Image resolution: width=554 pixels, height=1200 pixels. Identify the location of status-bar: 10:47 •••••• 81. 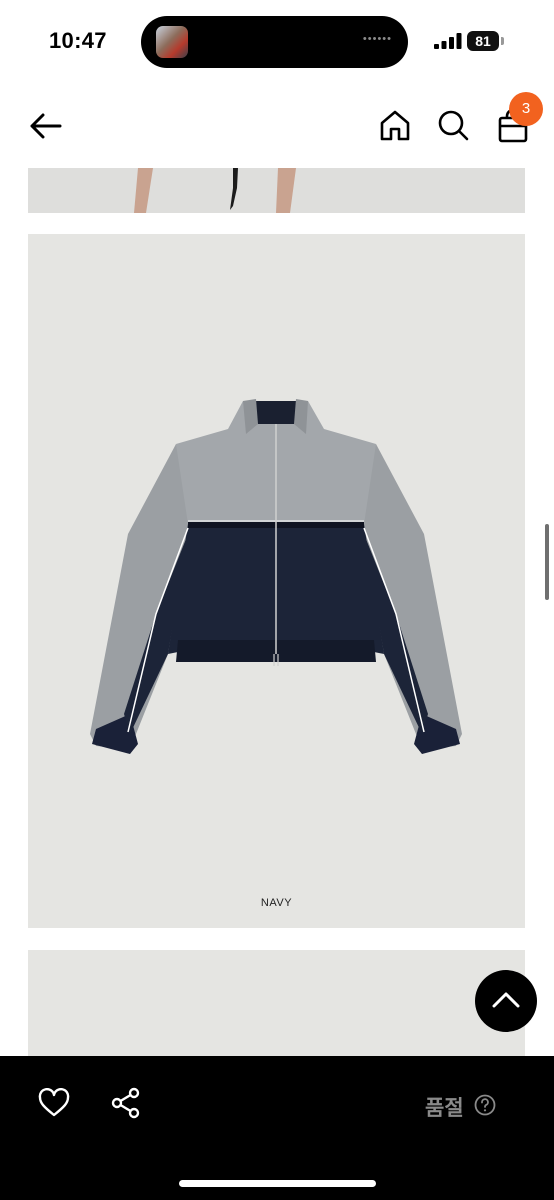
(277, 42).